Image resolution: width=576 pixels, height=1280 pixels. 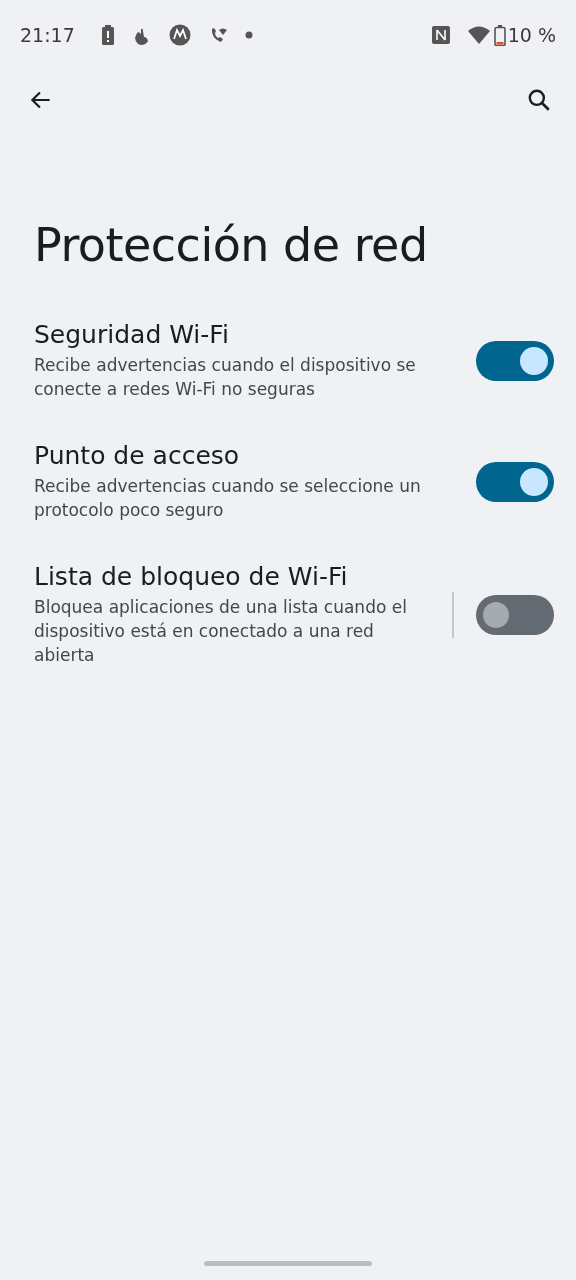 I want to click on setting-title: Lista de bloqueo de Wi-Fi, so click(x=191, y=576).